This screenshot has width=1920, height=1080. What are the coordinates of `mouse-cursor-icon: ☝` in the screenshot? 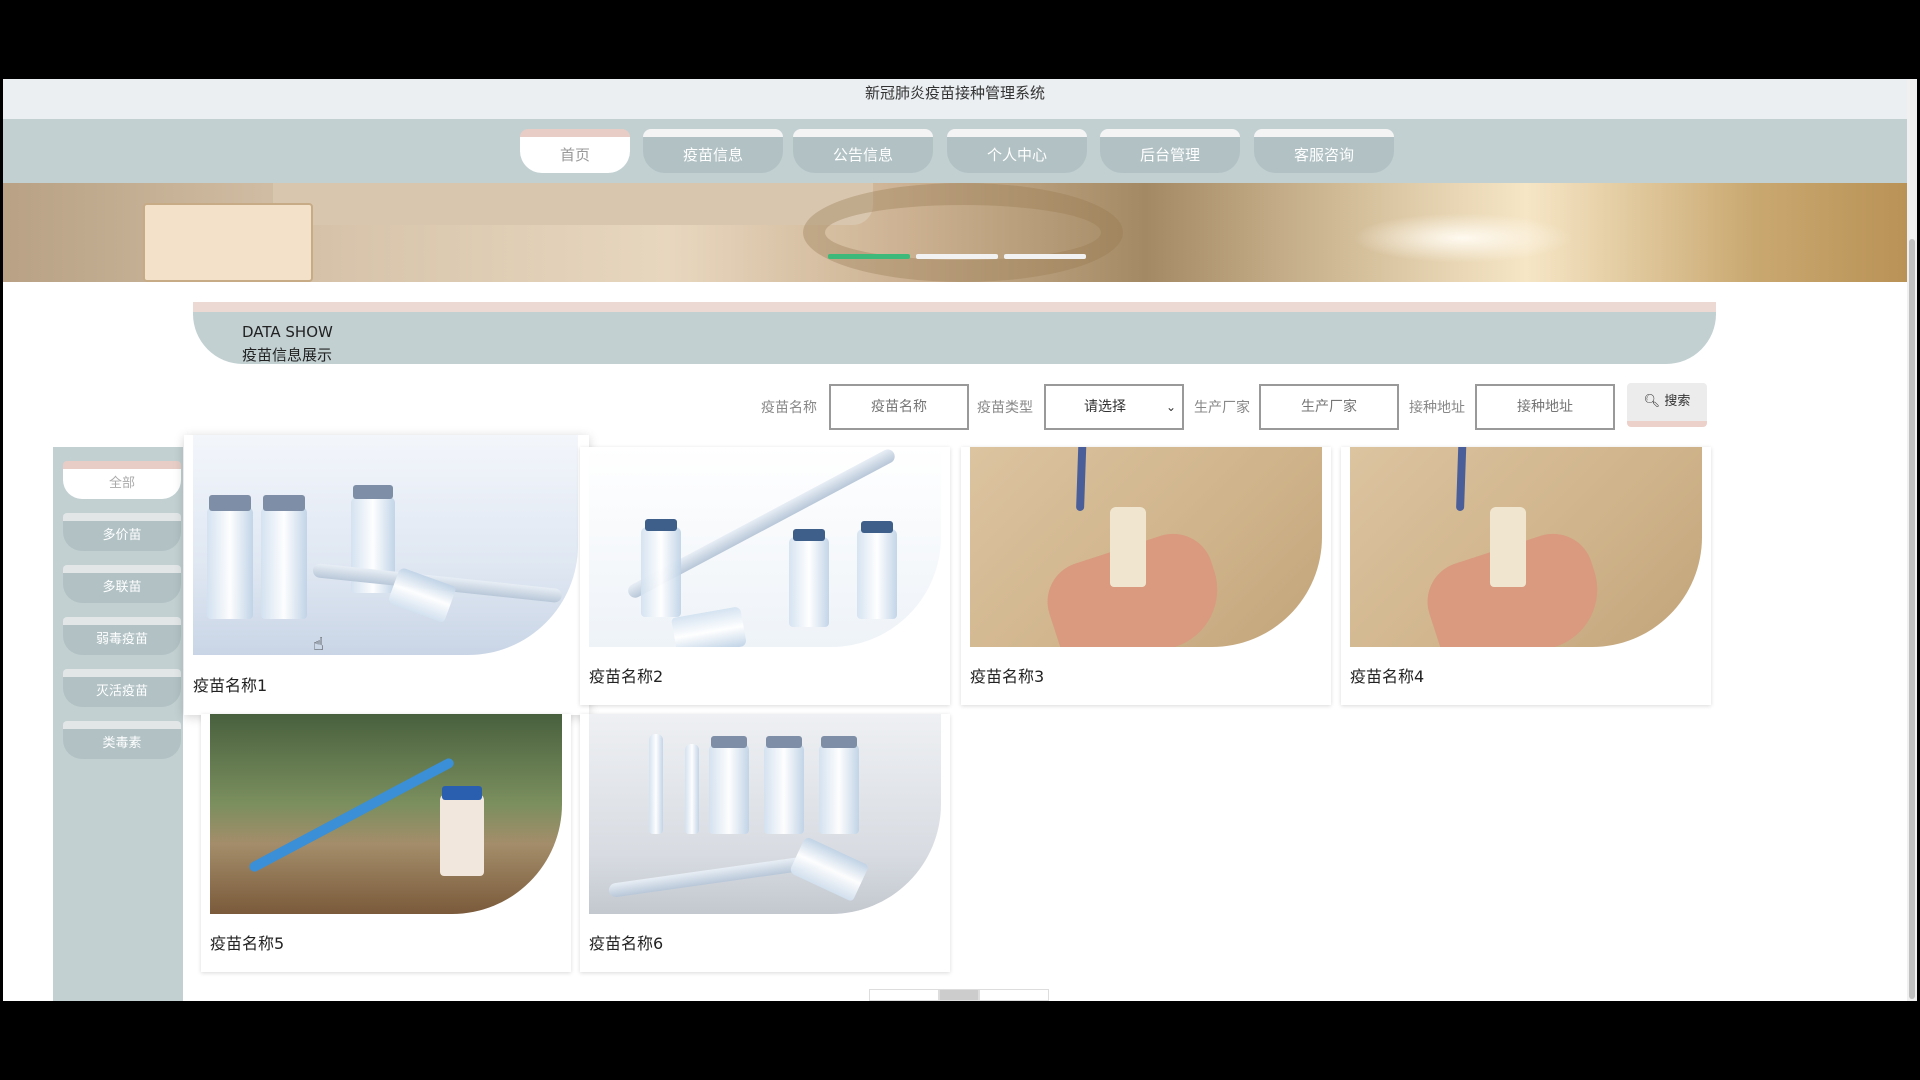 It's located at (318, 644).